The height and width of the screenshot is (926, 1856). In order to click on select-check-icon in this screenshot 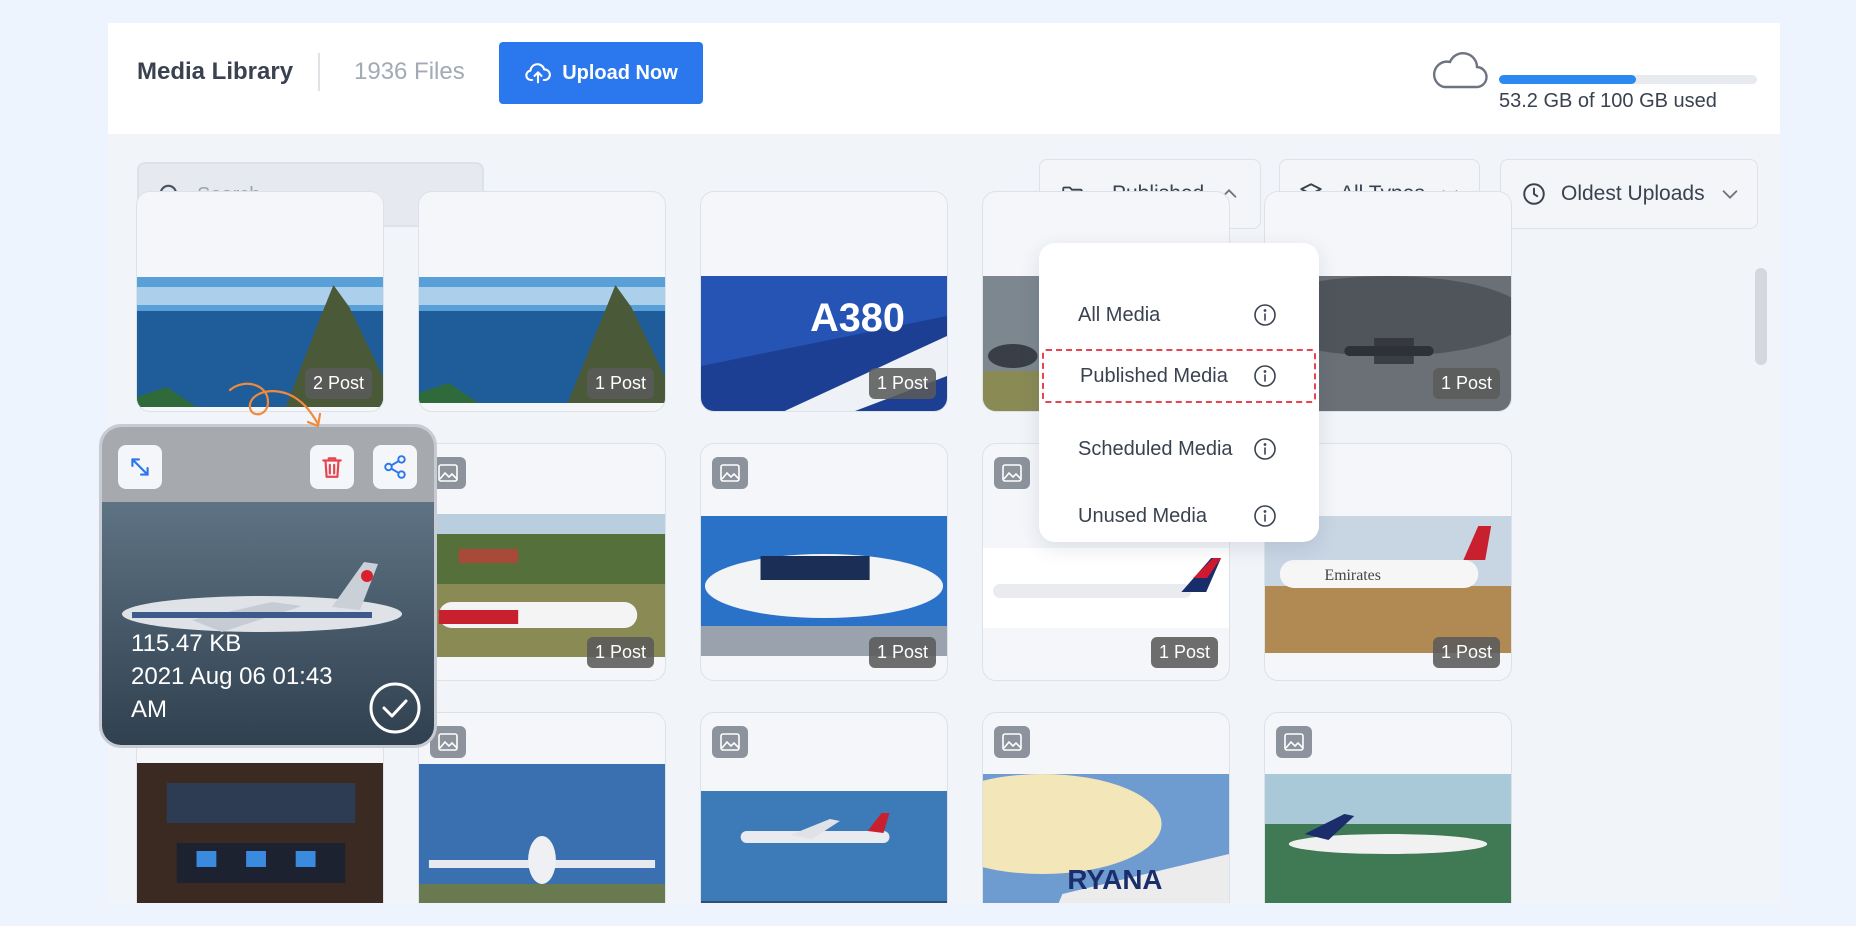, I will do `click(395, 708)`.